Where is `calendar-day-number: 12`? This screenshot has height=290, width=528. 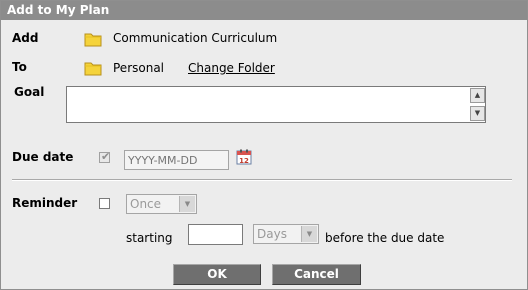
calendar-day-number: 12 is located at coordinates (244, 161).